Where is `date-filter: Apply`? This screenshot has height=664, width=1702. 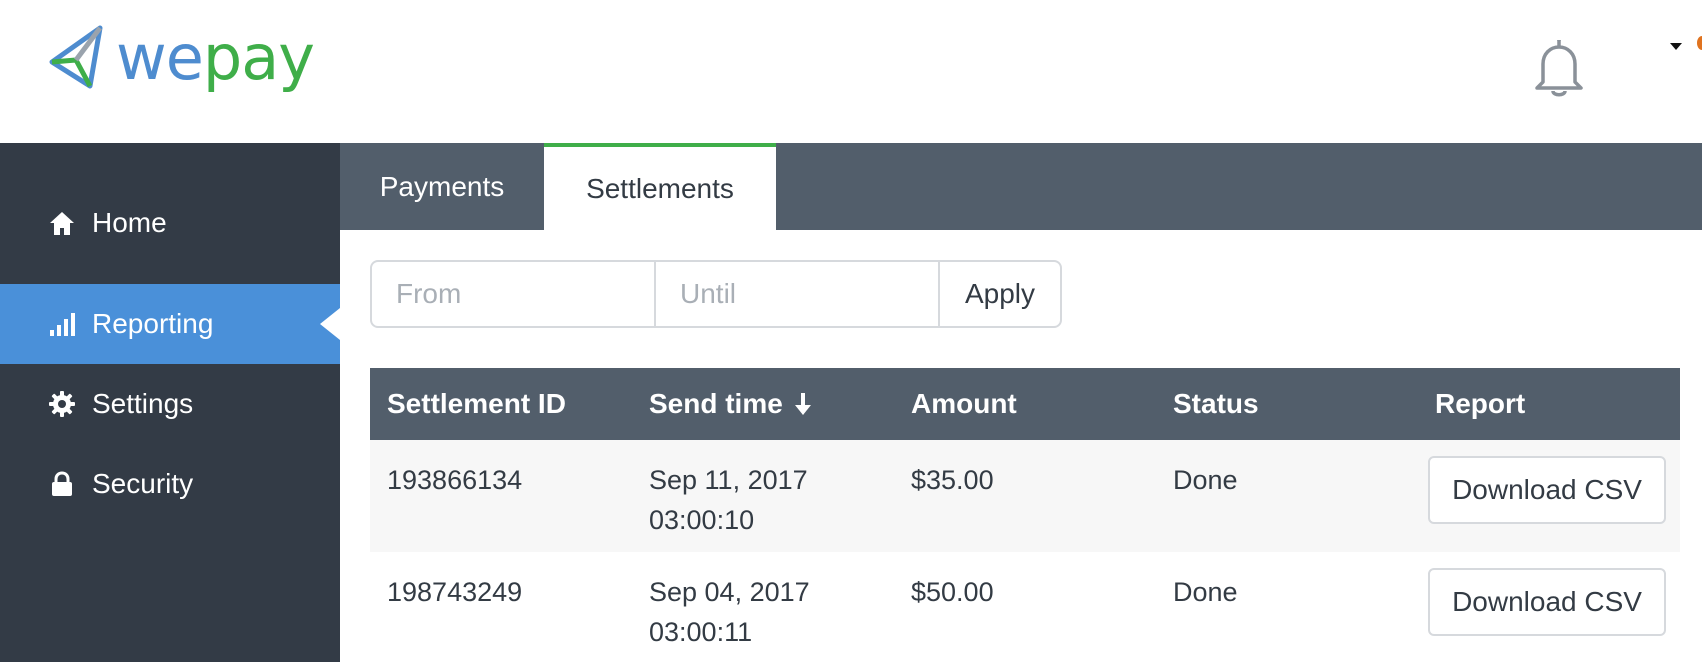
date-filter: Apply is located at coordinates (716, 294).